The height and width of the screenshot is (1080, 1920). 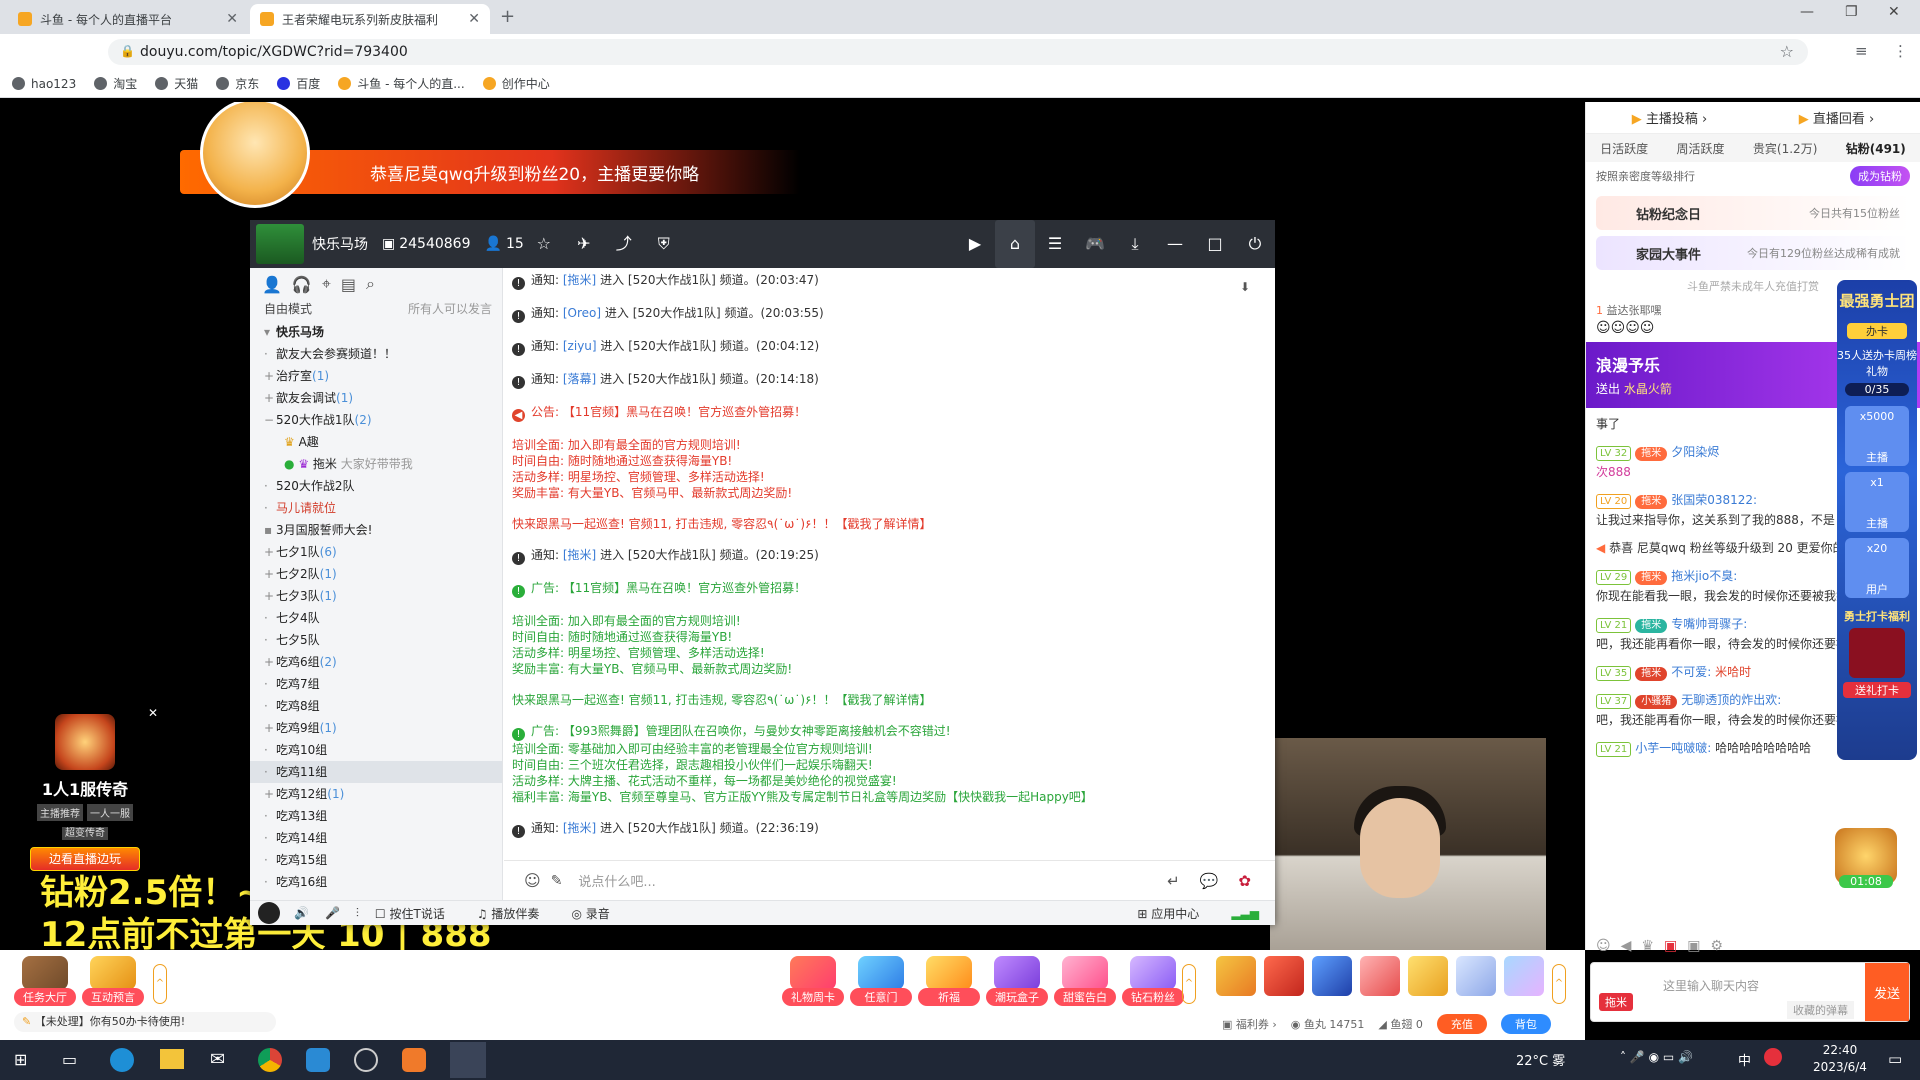 What do you see at coordinates (1773, 1057) in the screenshot?
I see `sogou-icon` at bounding box center [1773, 1057].